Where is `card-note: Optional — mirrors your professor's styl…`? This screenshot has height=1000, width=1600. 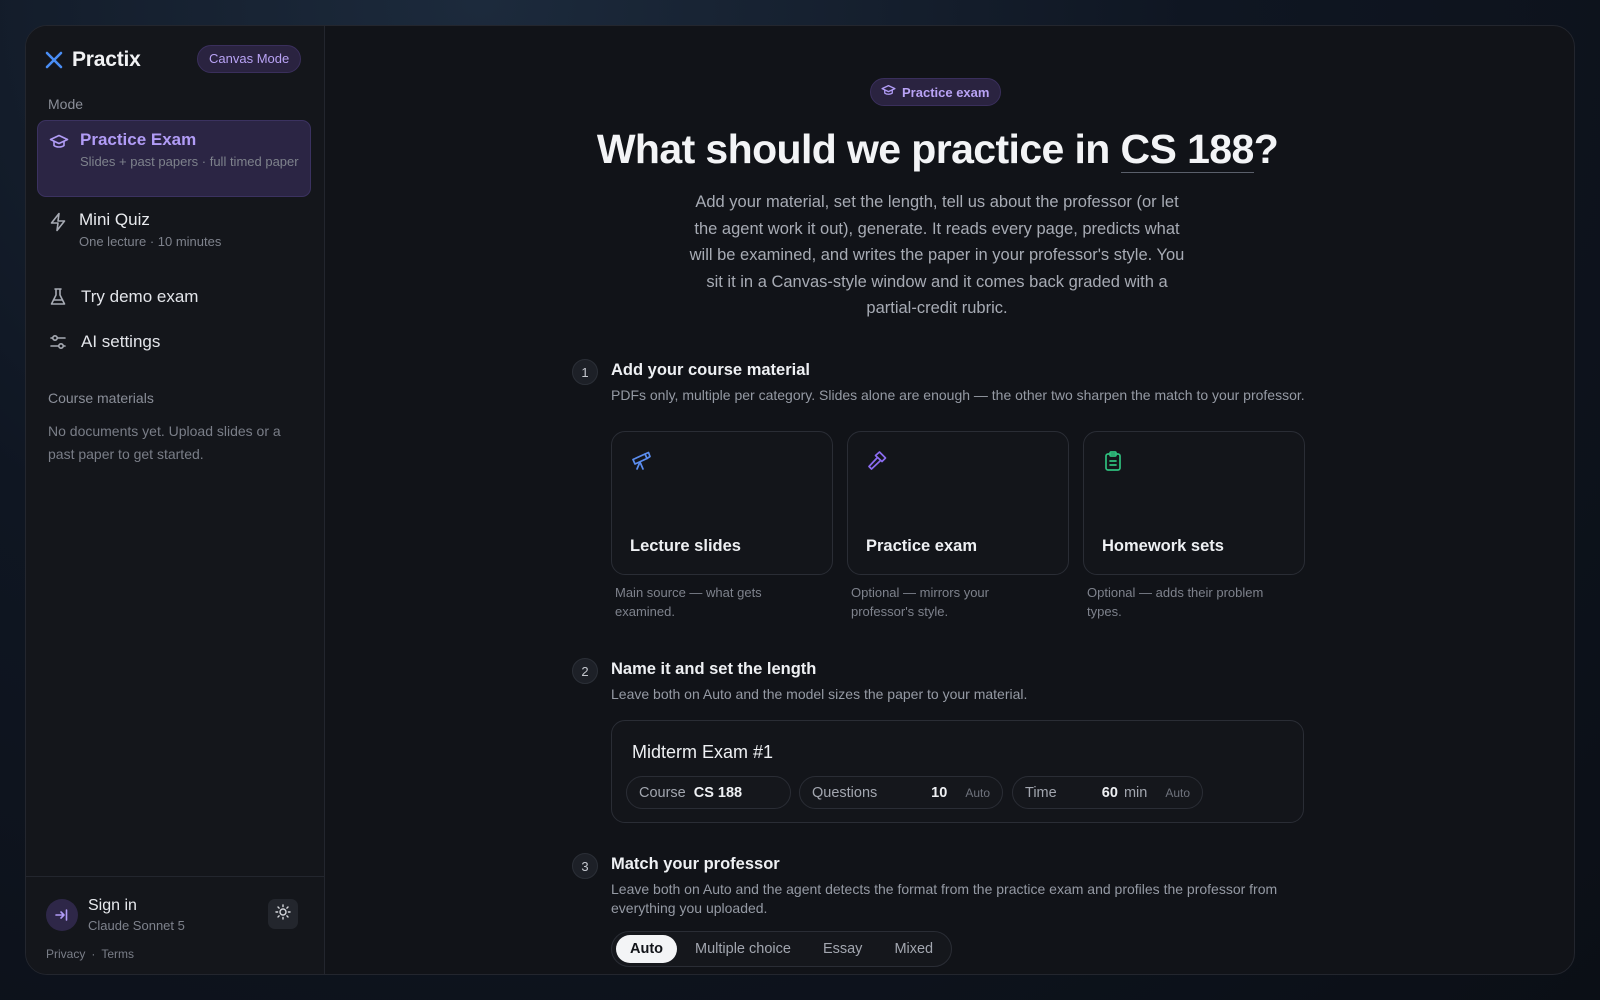 card-note: Optional — mirrors your professor's styl… is located at coordinates (920, 602).